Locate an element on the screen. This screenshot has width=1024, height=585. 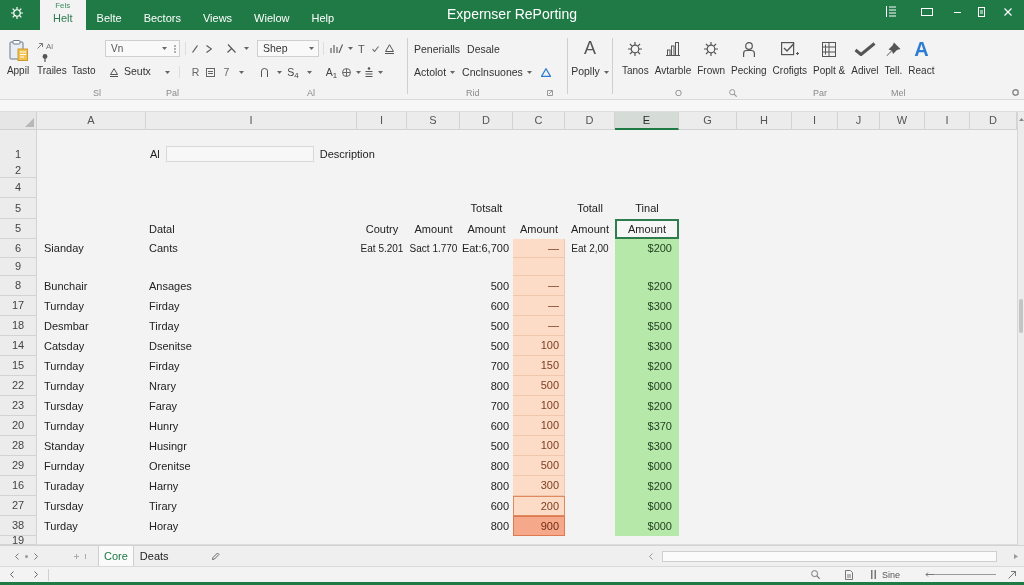
ribbon-tab: Belte is located at coordinates (109, 15).